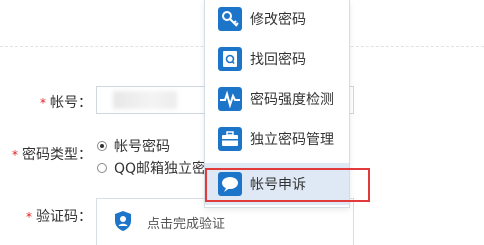 This screenshot has height=245, width=484. Describe the element at coordinates (230, 99) in the screenshot. I see `pulse-icon` at that location.